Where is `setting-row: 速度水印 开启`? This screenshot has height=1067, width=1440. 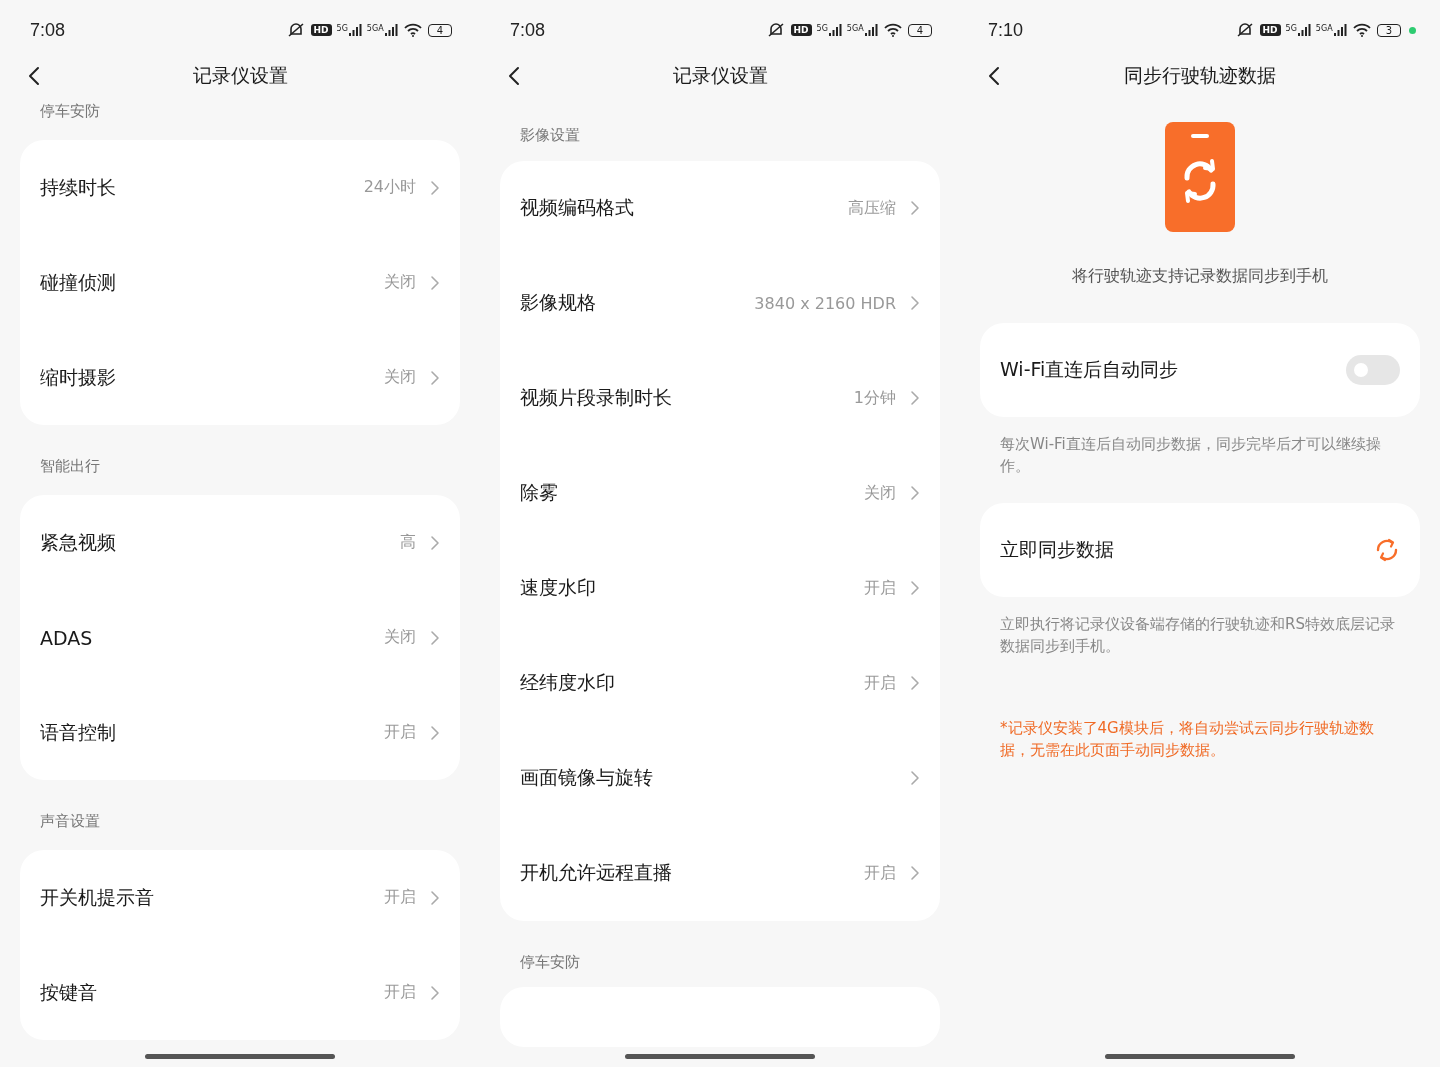 setting-row: 速度水印 开启 is located at coordinates (720, 588).